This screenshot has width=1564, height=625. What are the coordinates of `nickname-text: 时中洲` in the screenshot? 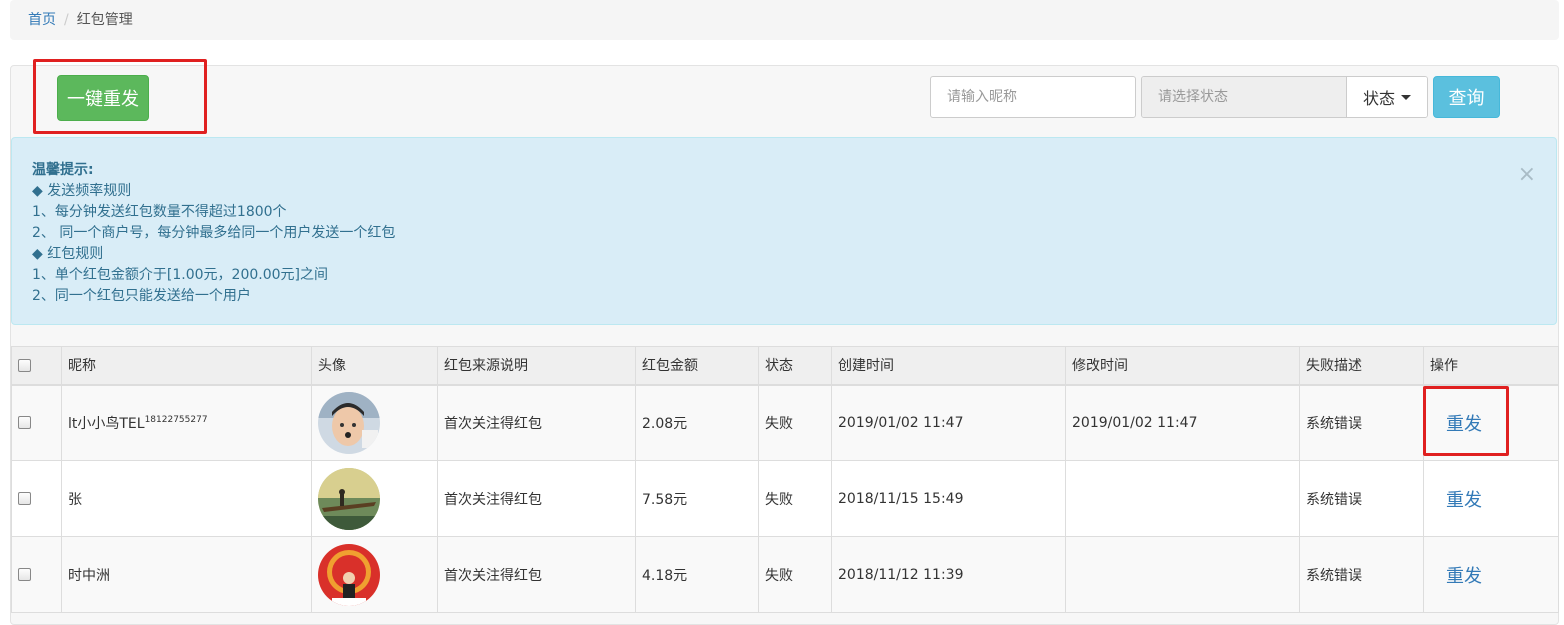 It's located at (89, 575).